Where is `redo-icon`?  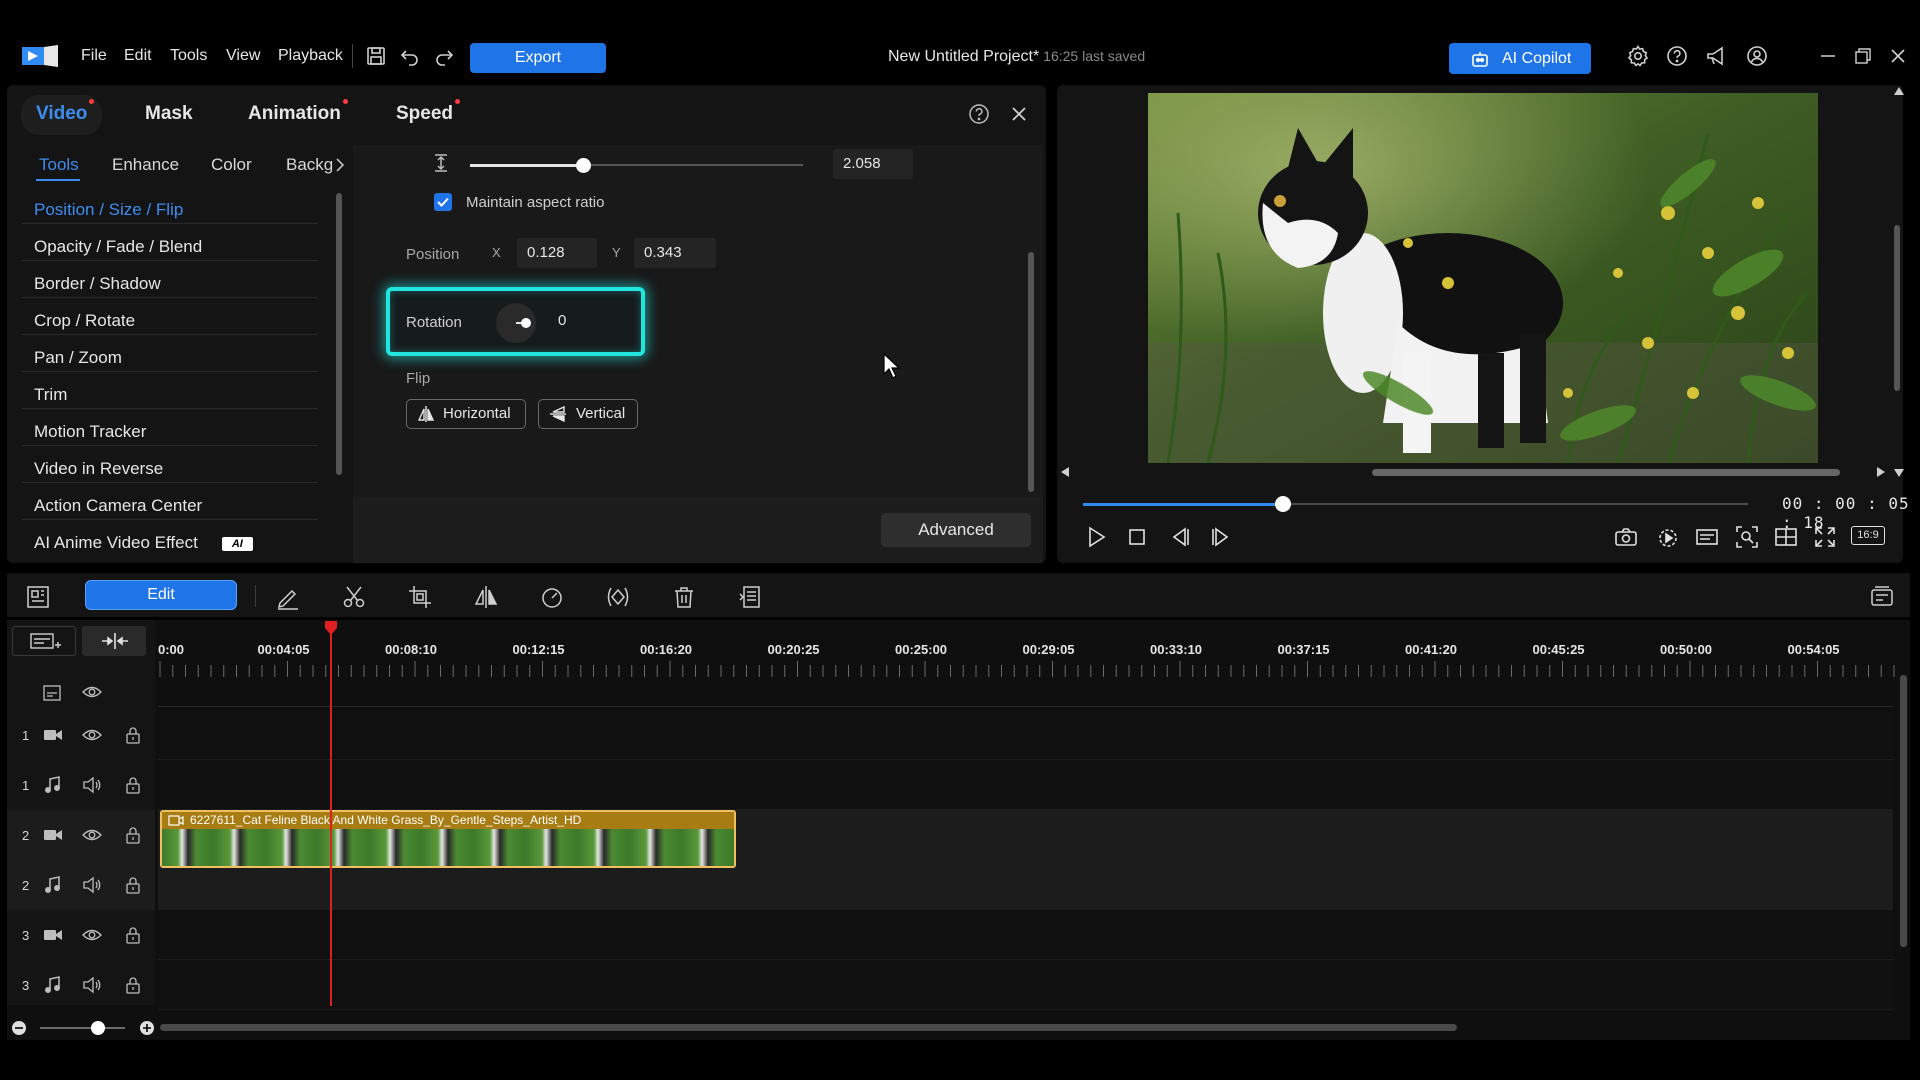 redo-icon is located at coordinates (444, 56).